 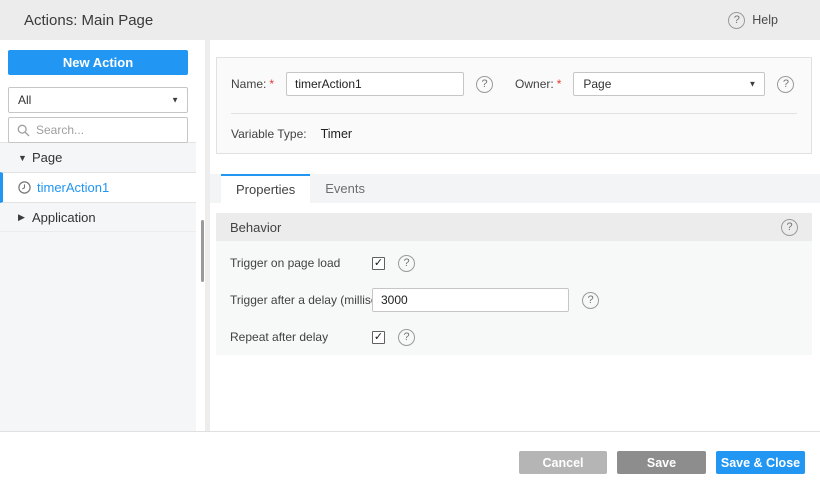 I want to click on name-owner-row: Name:* ? Owner:* Page ▼ ?, so click(x=514, y=84).